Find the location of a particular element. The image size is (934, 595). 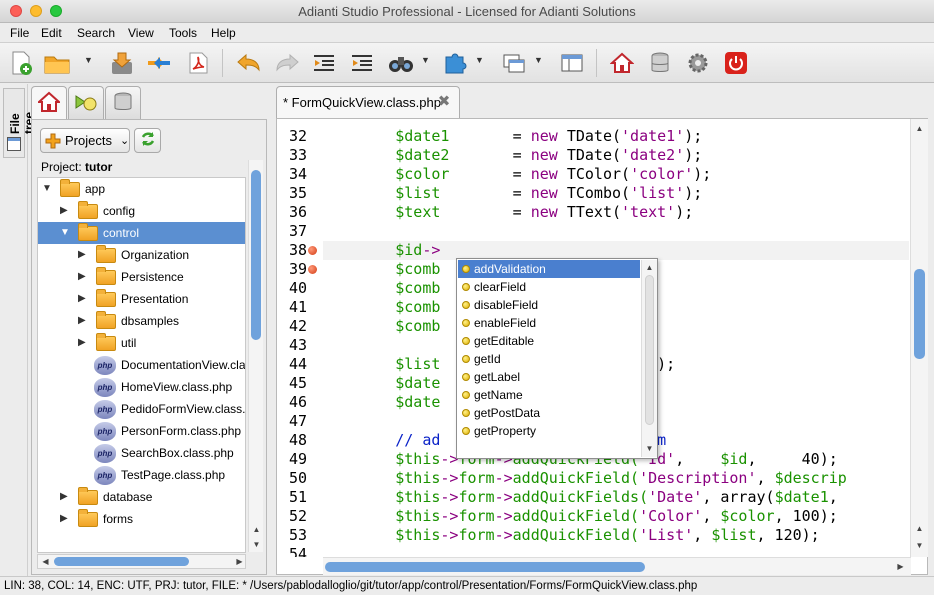

refresh-button is located at coordinates (147, 140).